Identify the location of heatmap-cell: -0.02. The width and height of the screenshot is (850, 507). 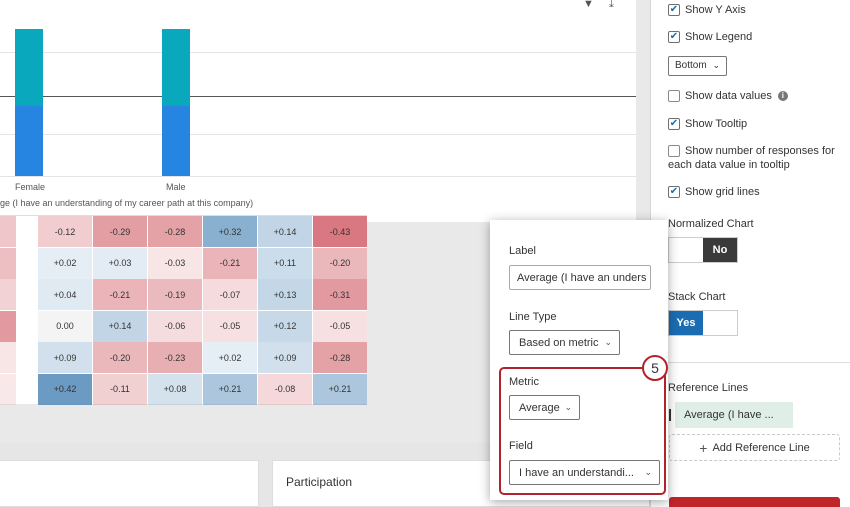
(8, 389).